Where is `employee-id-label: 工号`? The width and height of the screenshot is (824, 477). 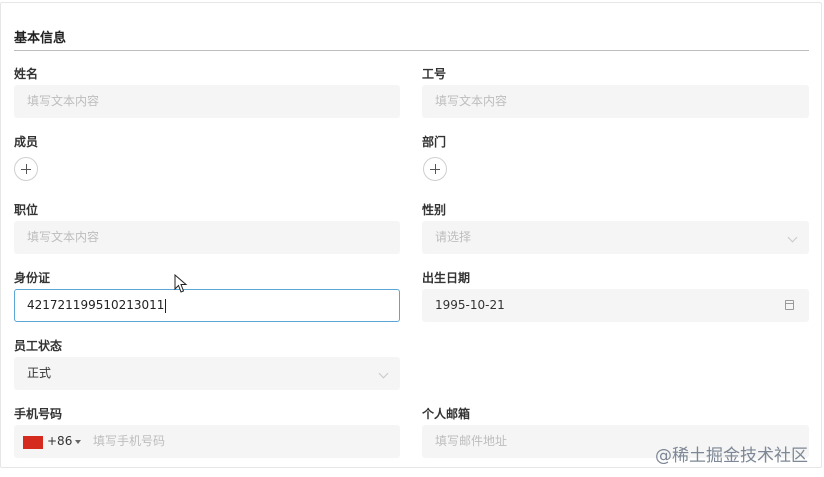
employee-id-label: 工号 is located at coordinates (434, 74).